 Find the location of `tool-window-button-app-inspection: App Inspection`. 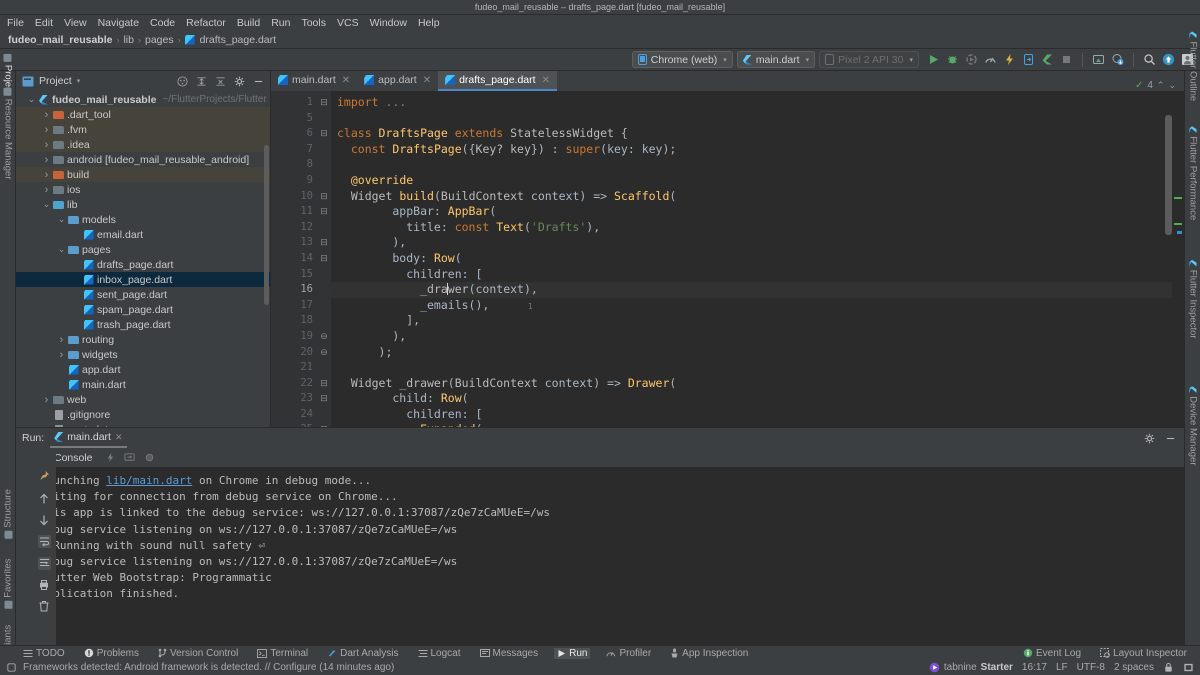

tool-window-button-app-inspection: App Inspection is located at coordinates (709, 653).